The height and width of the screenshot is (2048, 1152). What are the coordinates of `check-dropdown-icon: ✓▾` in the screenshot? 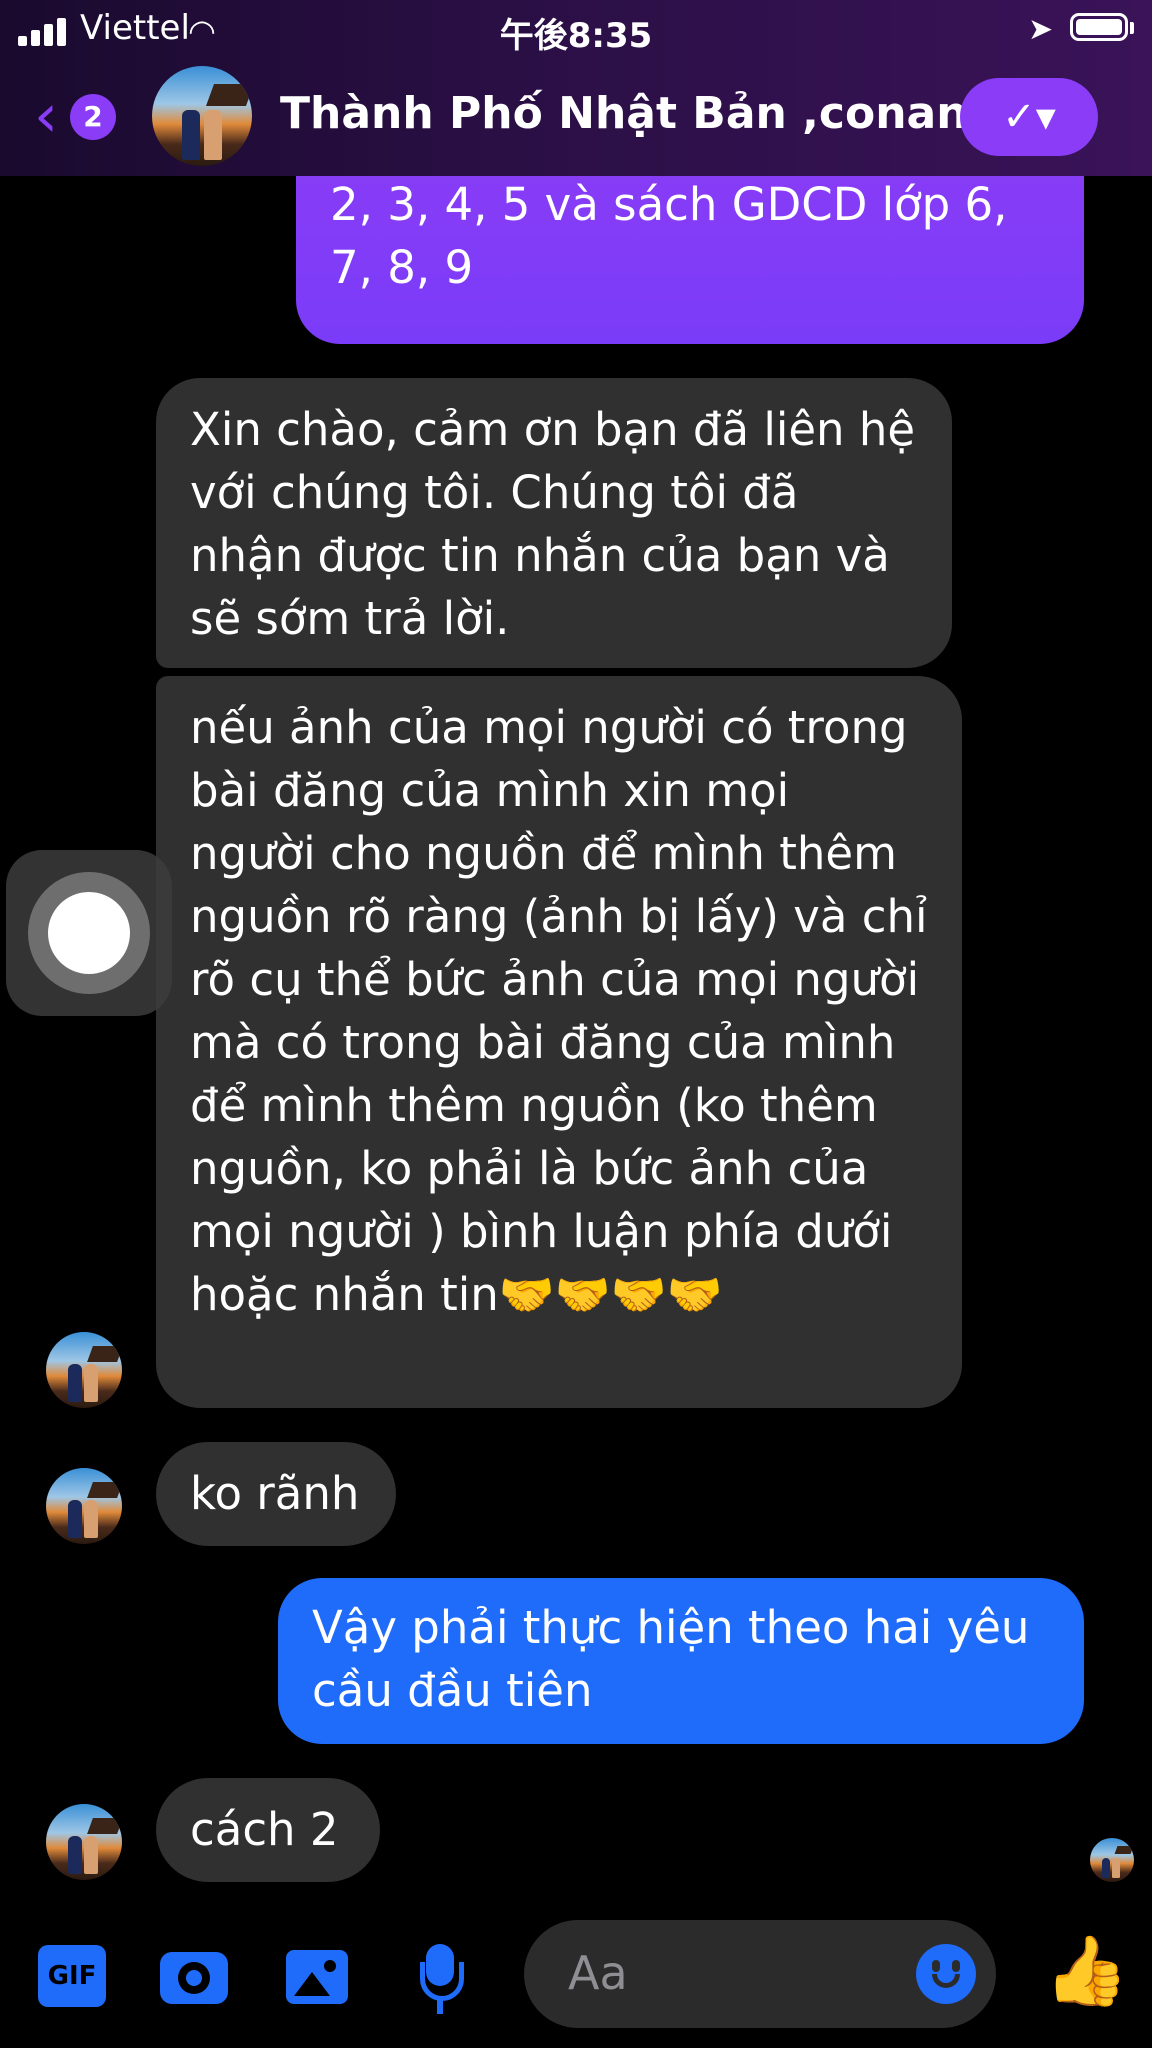 It's located at (1029, 117).